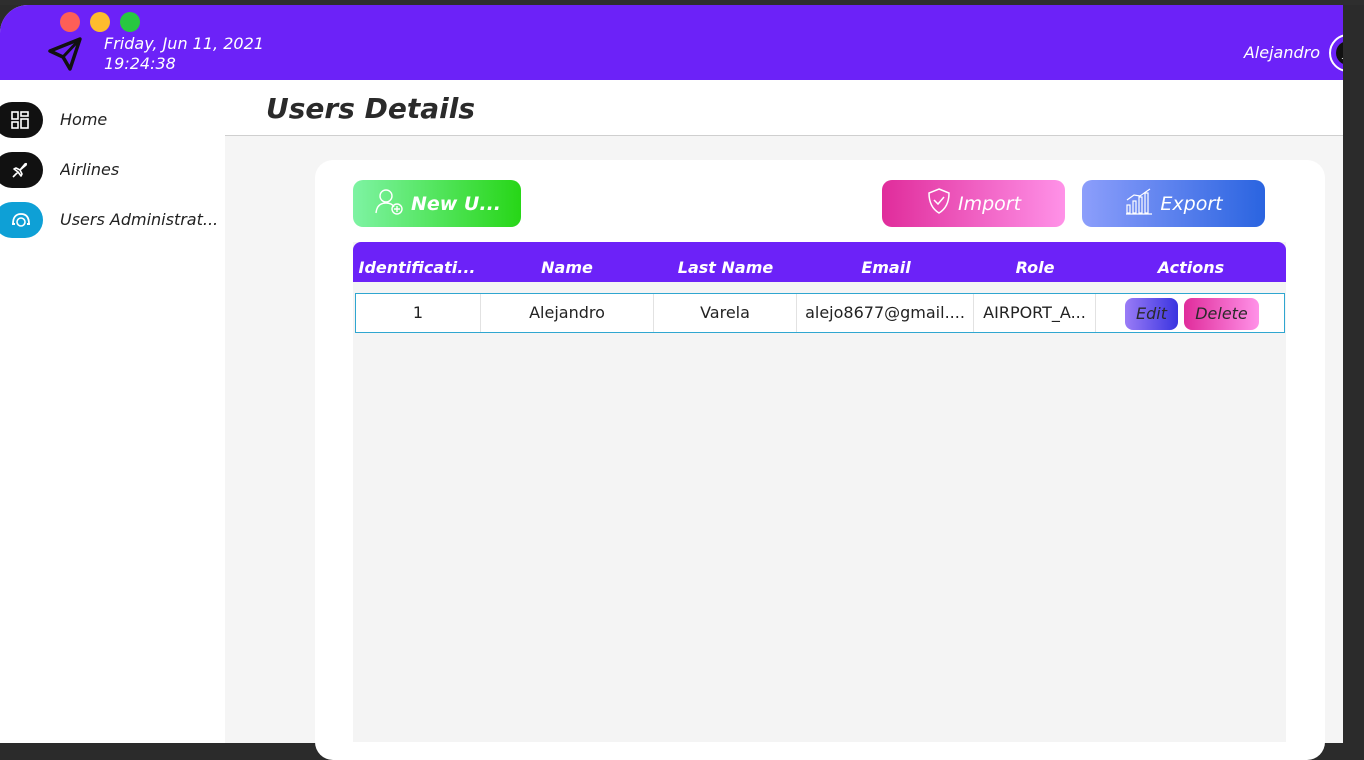 Image resolution: width=1364 pixels, height=760 pixels. What do you see at coordinates (1151, 314) in the screenshot?
I see `edit-button: Edit` at bounding box center [1151, 314].